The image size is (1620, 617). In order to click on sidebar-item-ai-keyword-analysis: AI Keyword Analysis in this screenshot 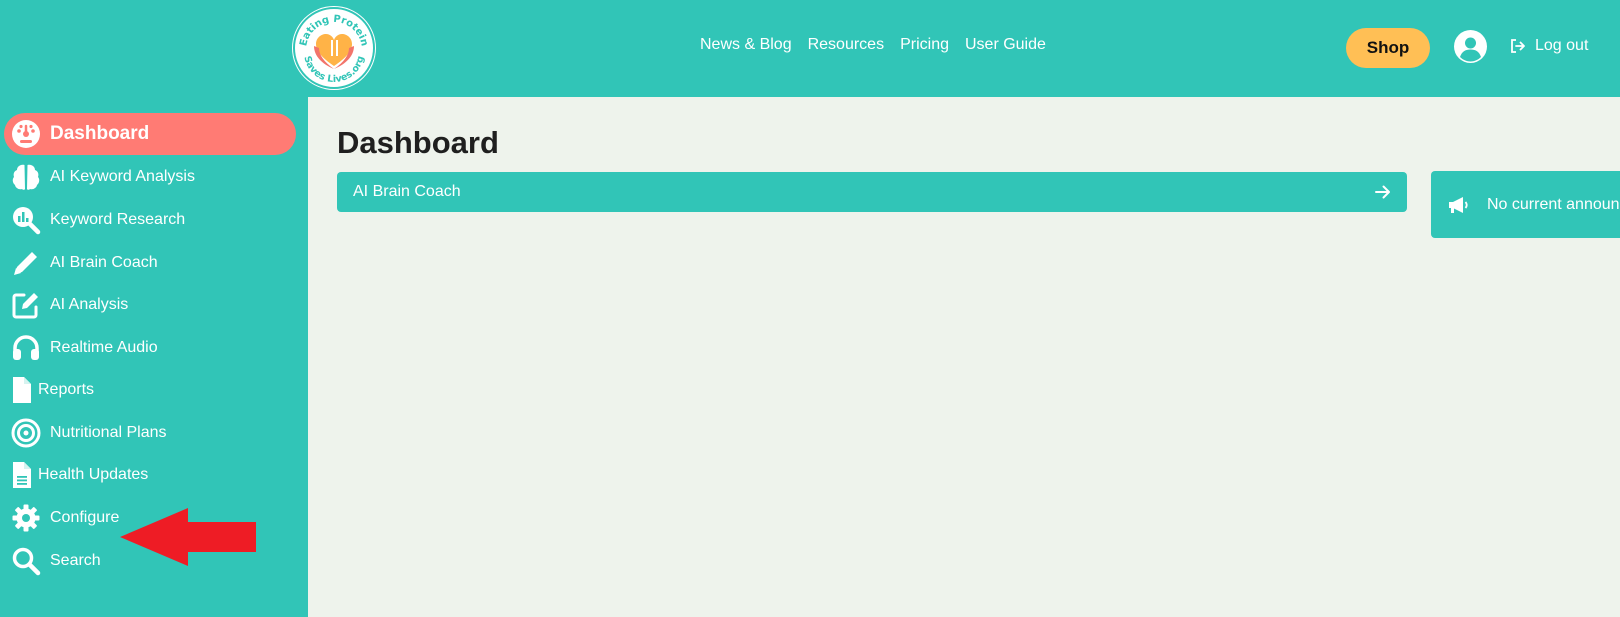, I will do `click(150, 177)`.